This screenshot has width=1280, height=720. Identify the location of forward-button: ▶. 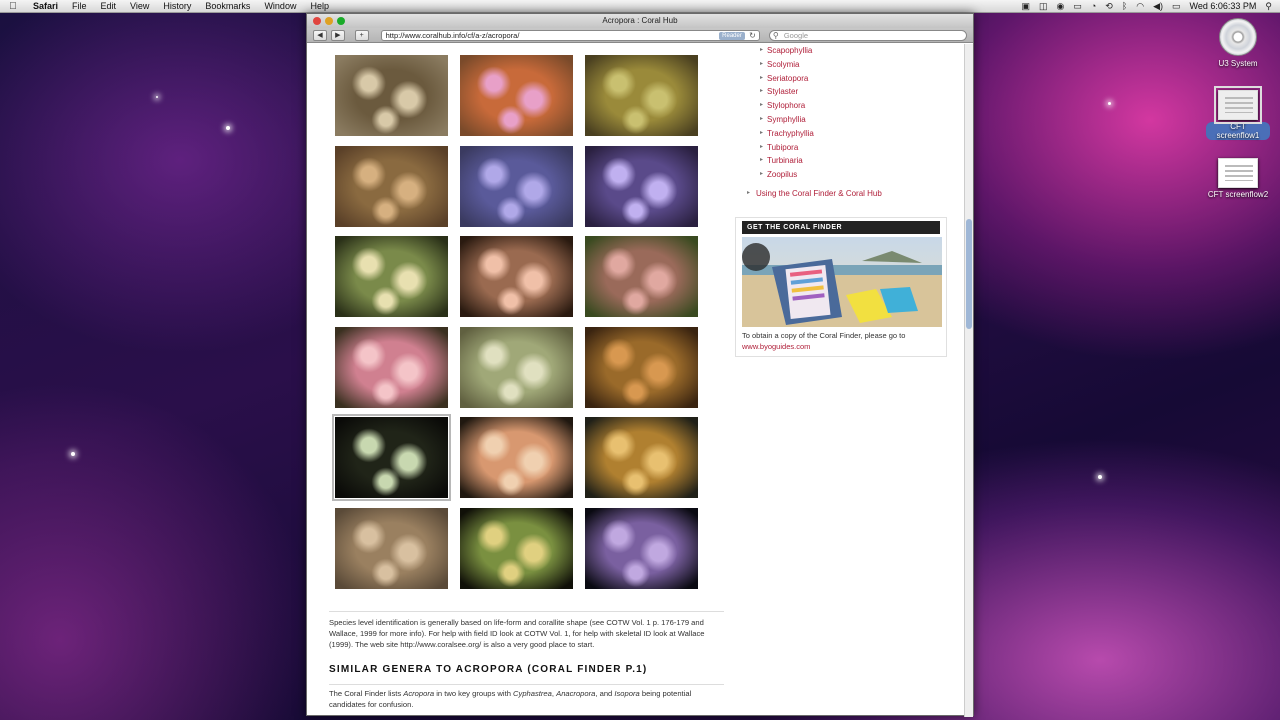
(337, 35).